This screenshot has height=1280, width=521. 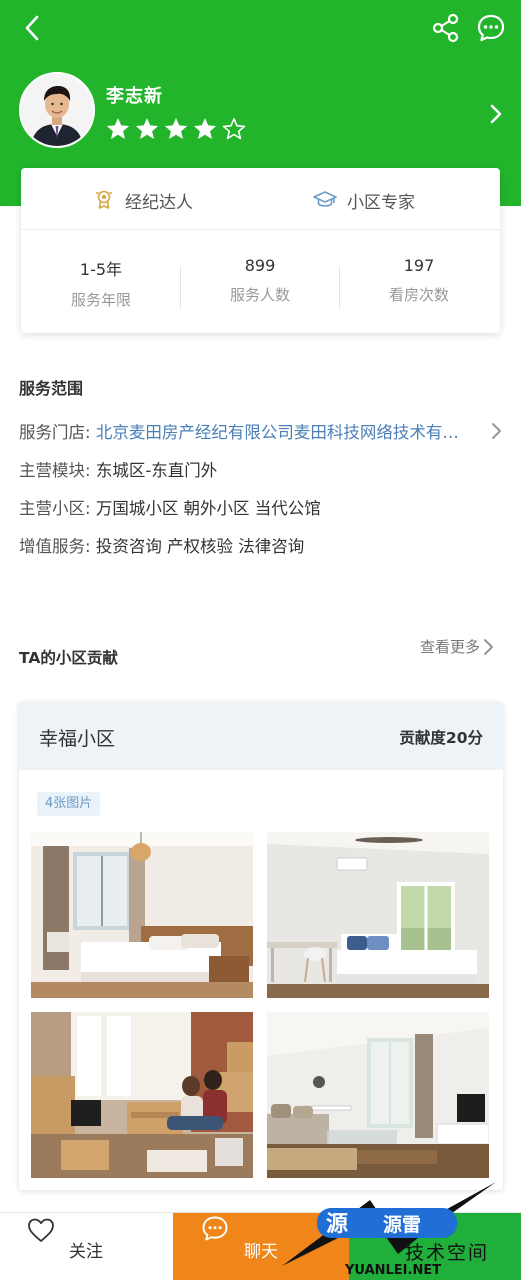 I want to click on contribution-title: TA的小区贡献, so click(x=68, y=658).